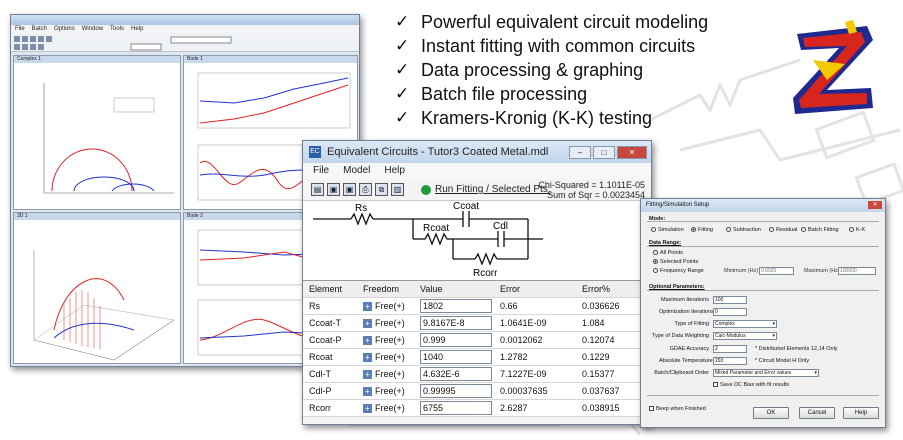  I want to click on save-icon: ▣, so click(333, 189).